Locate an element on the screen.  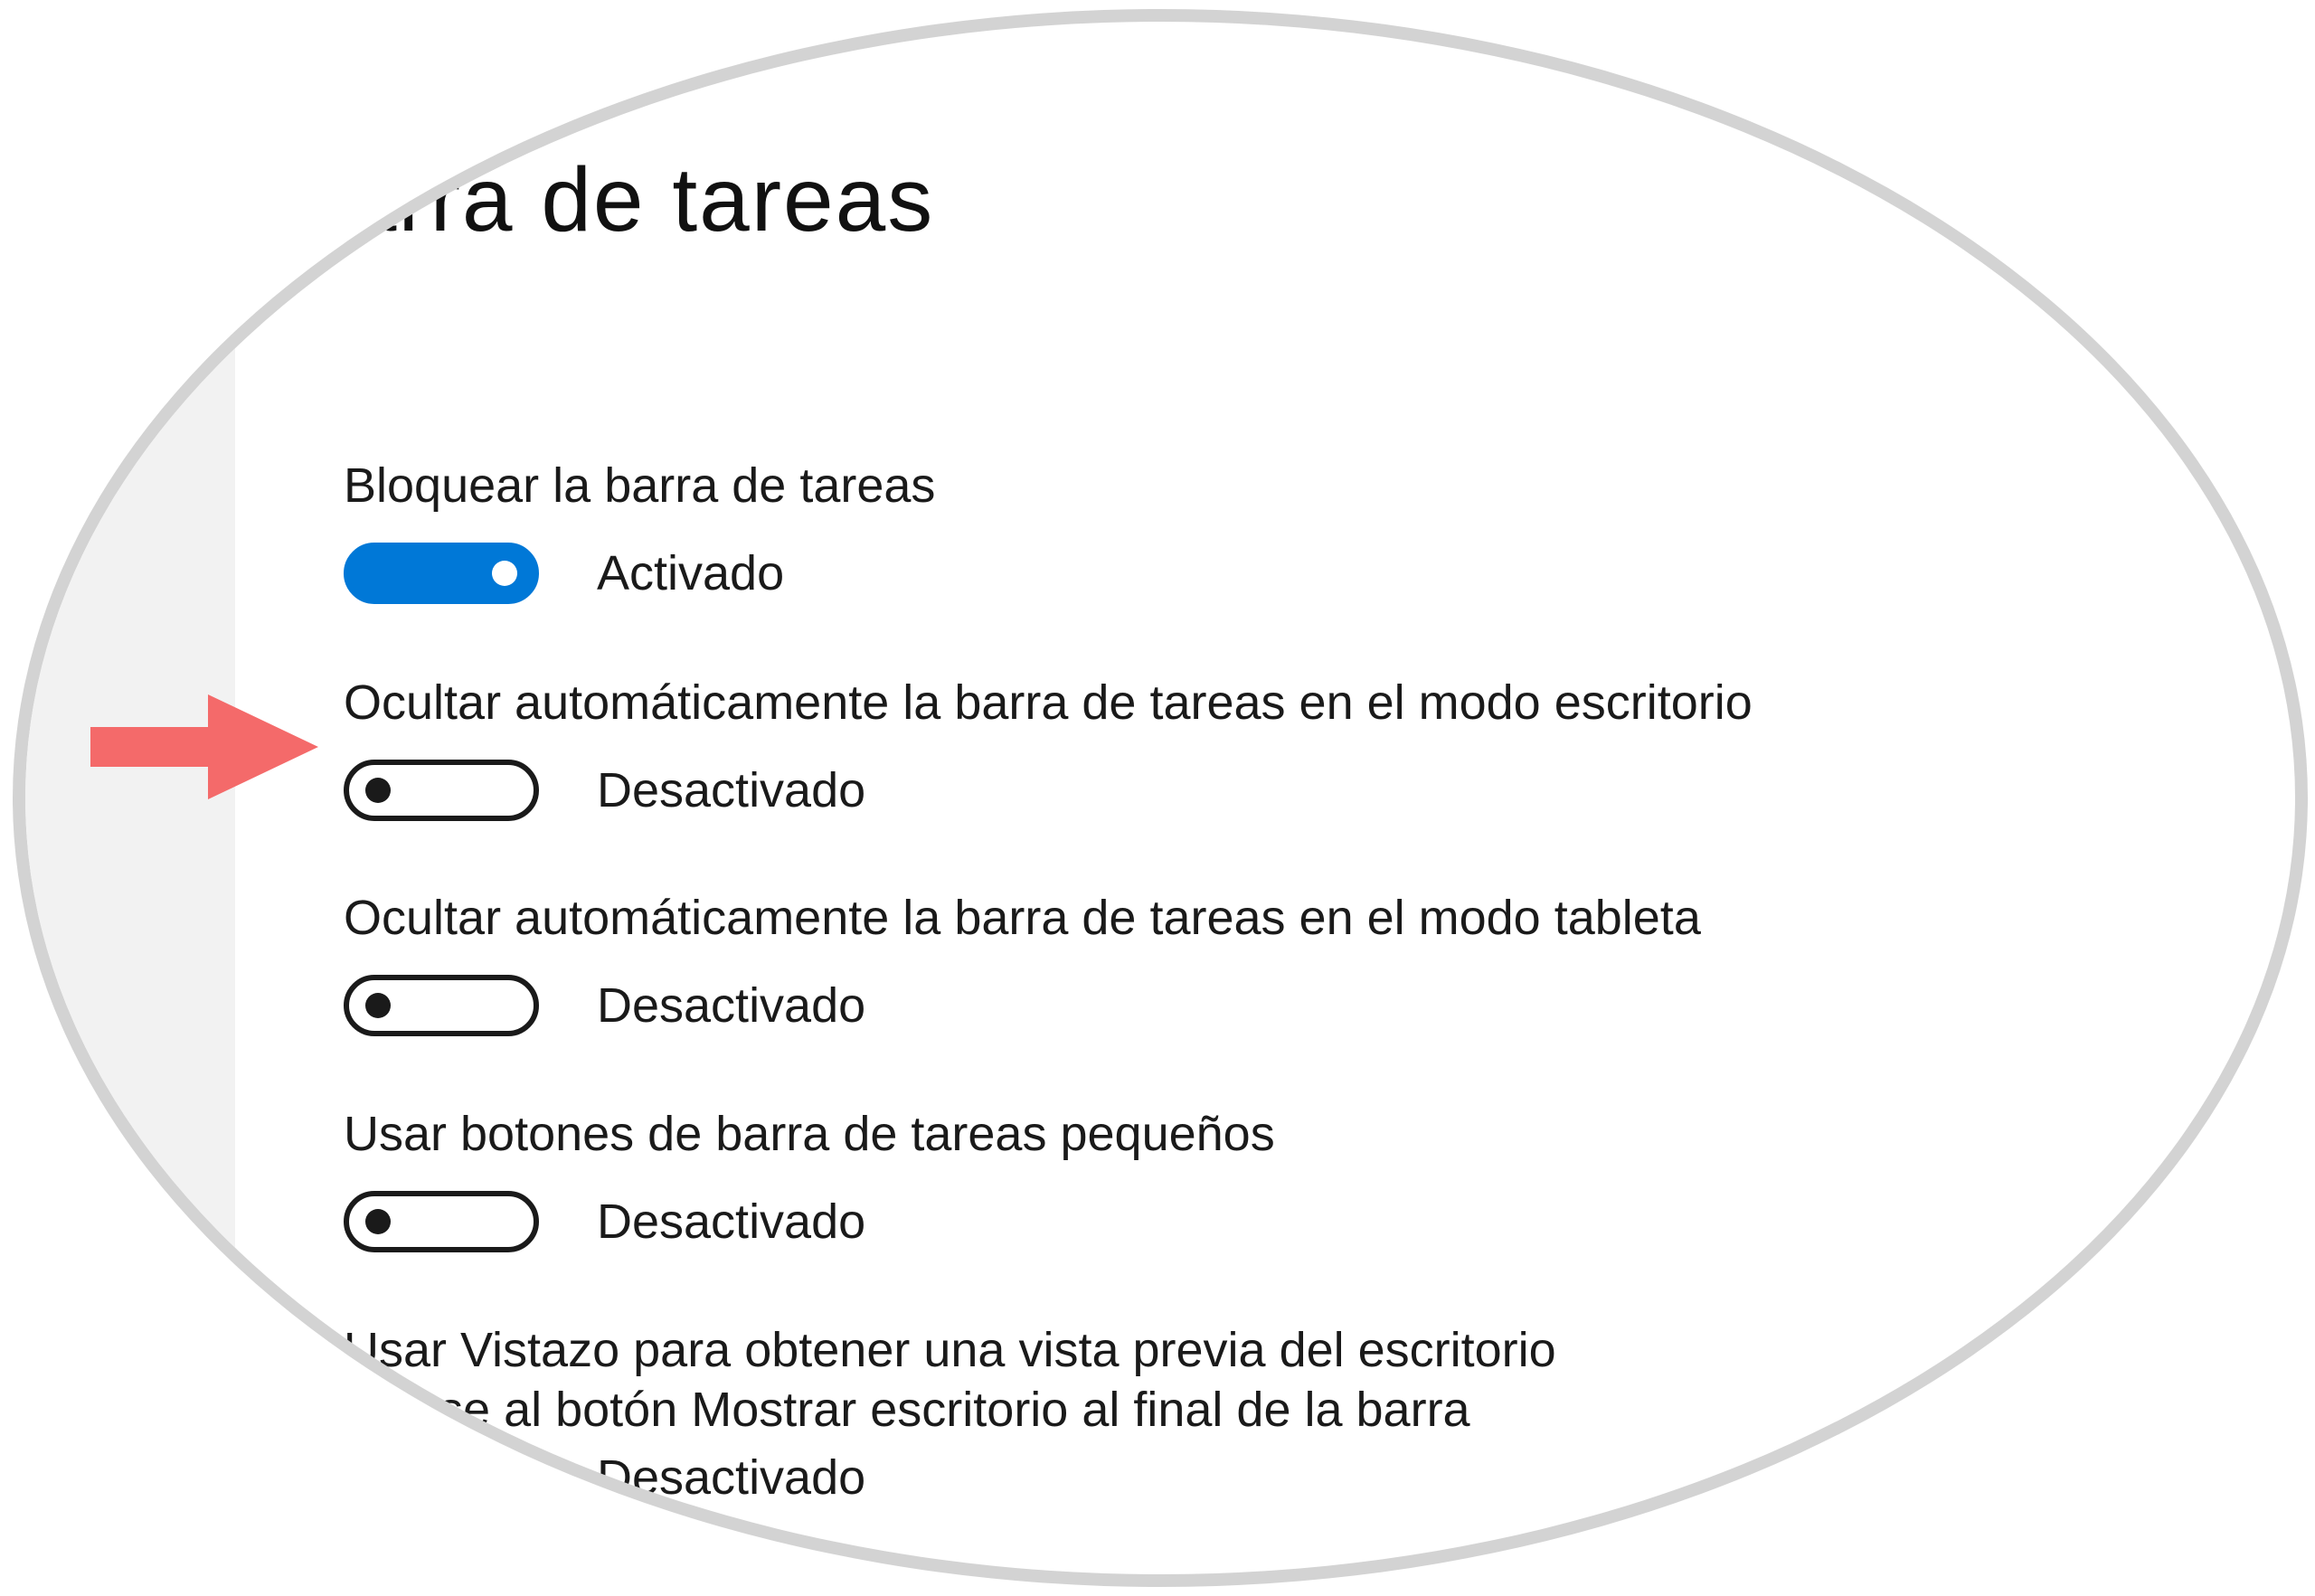
right-arrow-icon is located at coordinates (204, 747).